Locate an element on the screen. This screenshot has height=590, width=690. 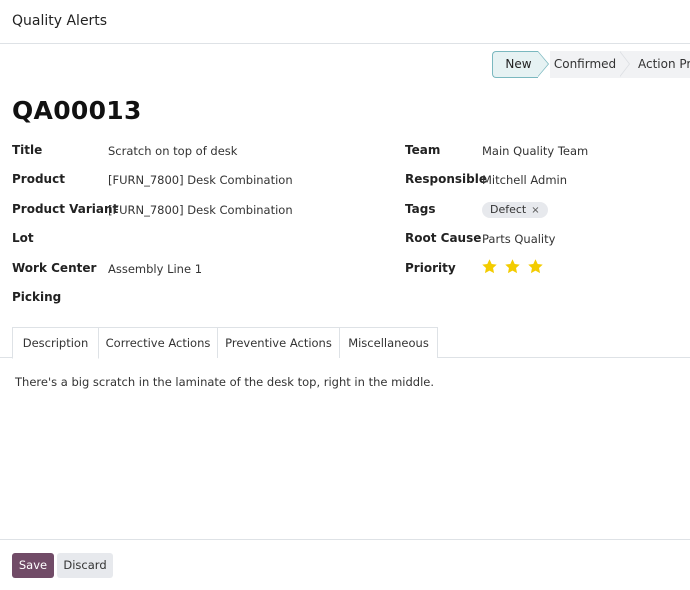
priority-stars is located at coordinates (513, 268).